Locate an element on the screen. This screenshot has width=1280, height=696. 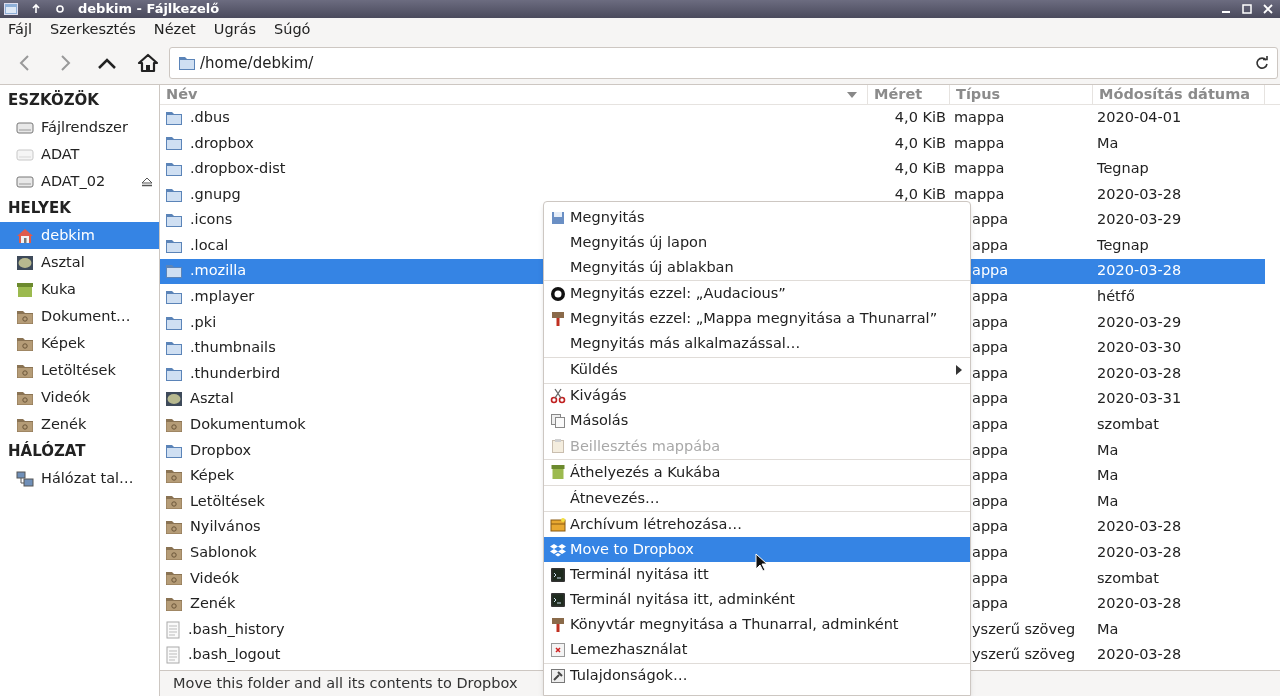
menu-item: Súgó is located at coordinates (292, 30).